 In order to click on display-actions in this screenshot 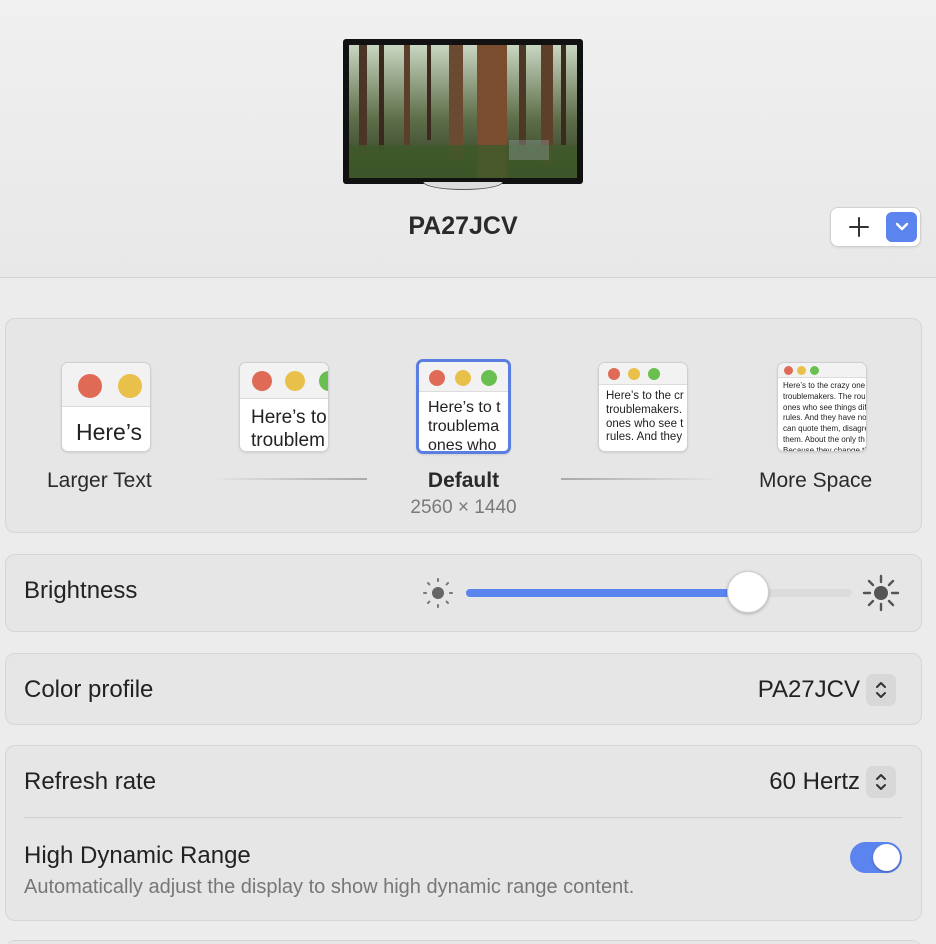, I will do `click(875, 227)`.